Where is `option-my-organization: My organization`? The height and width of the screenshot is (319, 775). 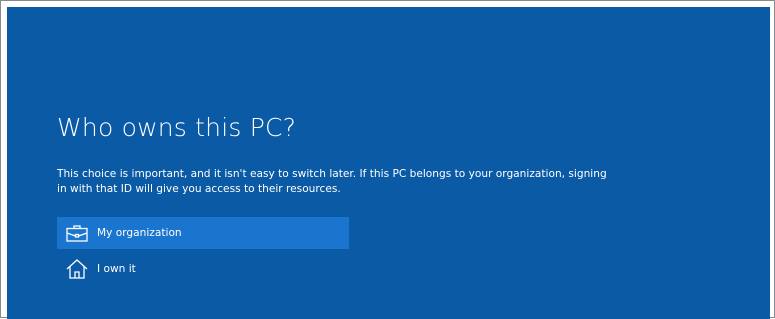 option-my-organization: My organization is located at coordinates (203, 233).